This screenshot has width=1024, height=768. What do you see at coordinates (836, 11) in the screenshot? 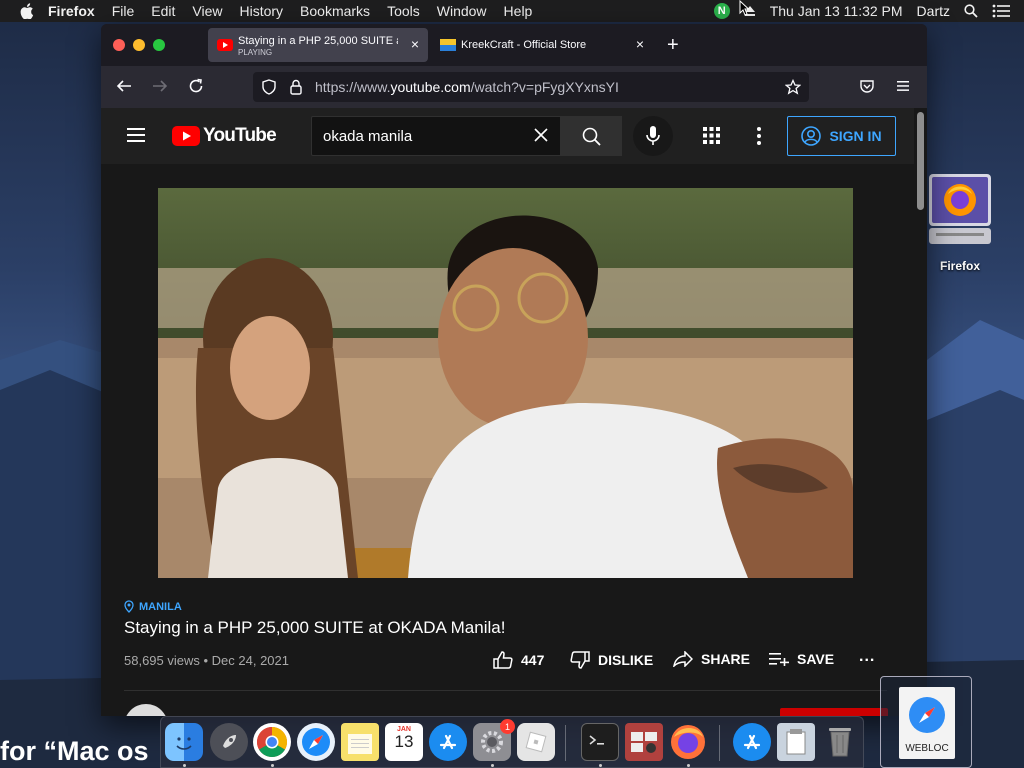
I see `menubar-clock: Thu Jan 13 11:32 PM` at bounding box center [836, 11].